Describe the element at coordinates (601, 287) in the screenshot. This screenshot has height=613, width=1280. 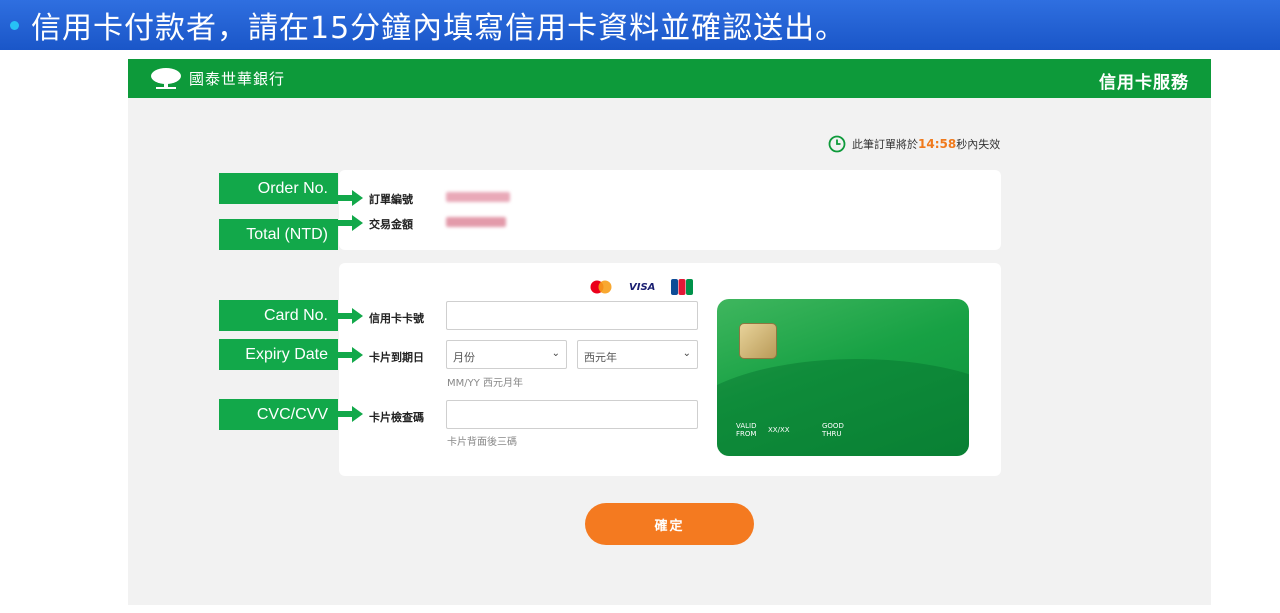
I see `mastercard-icon` at that location.